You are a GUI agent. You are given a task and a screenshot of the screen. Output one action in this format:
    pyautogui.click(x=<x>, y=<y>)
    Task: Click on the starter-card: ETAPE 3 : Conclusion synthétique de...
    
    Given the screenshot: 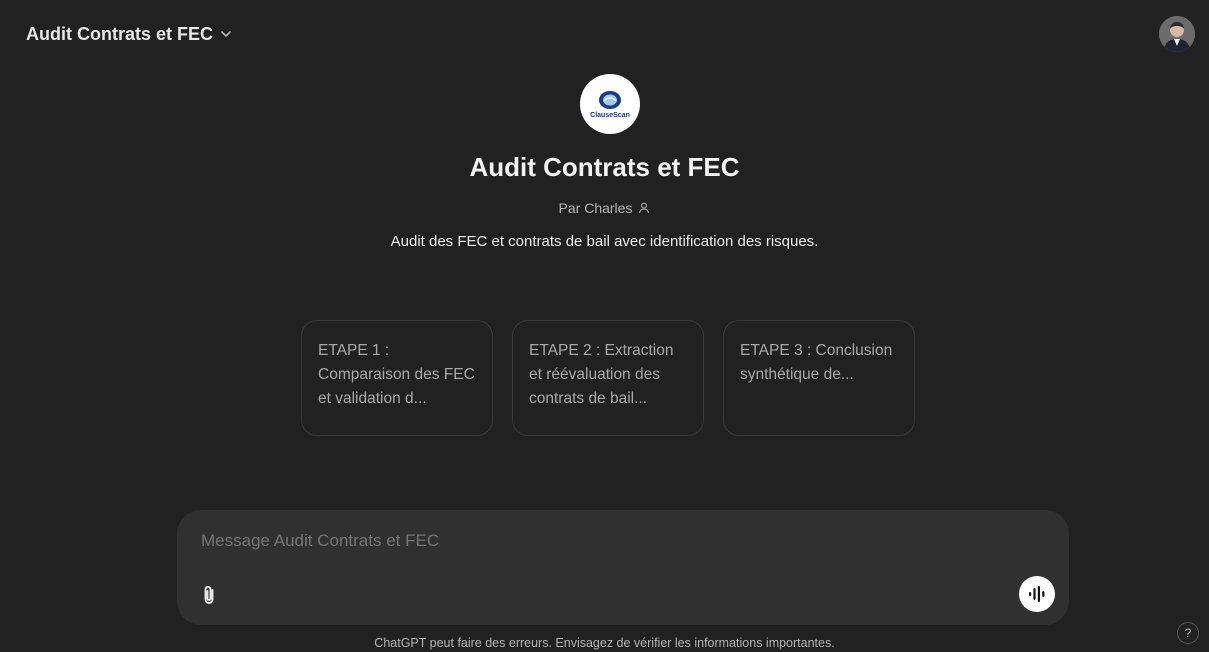 What is the action you would take?
    pyautogui.click(x=819, y=378)
    